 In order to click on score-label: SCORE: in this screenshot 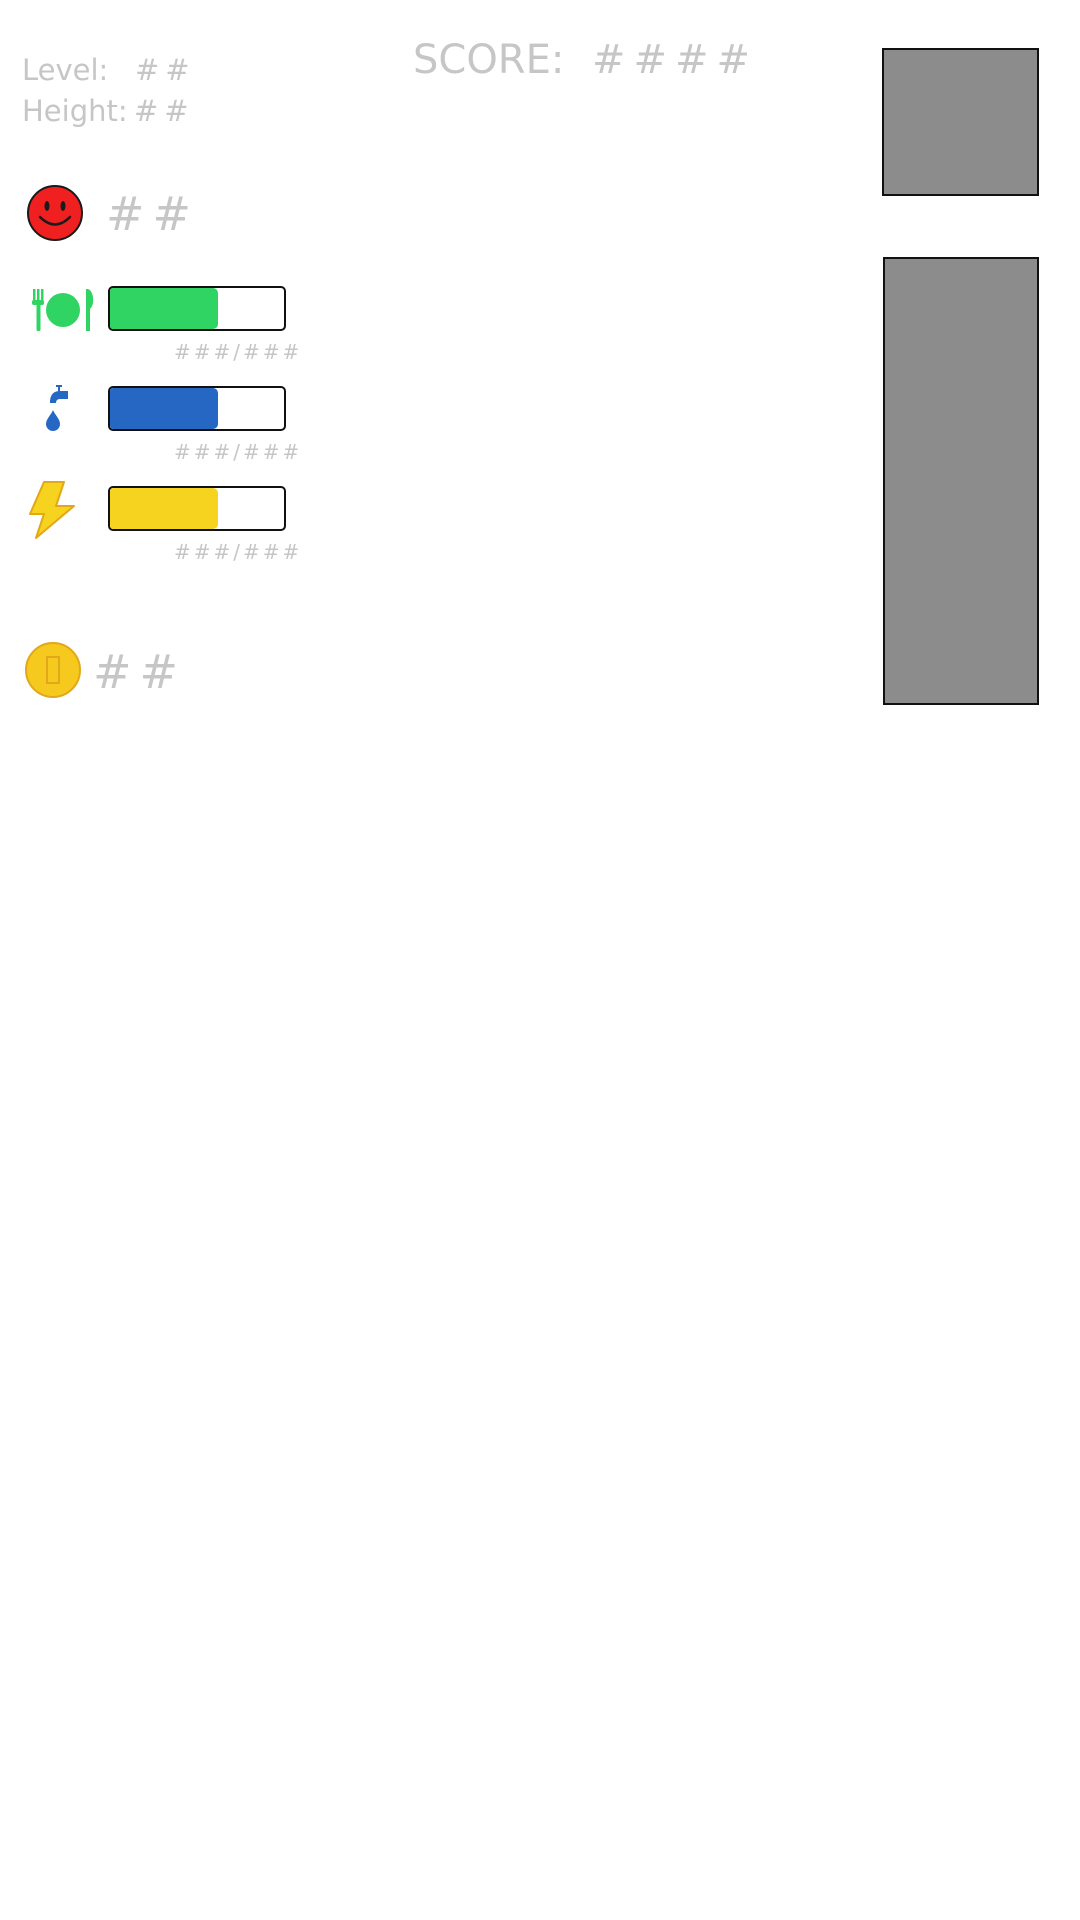, I will do `click(489, 60)`.